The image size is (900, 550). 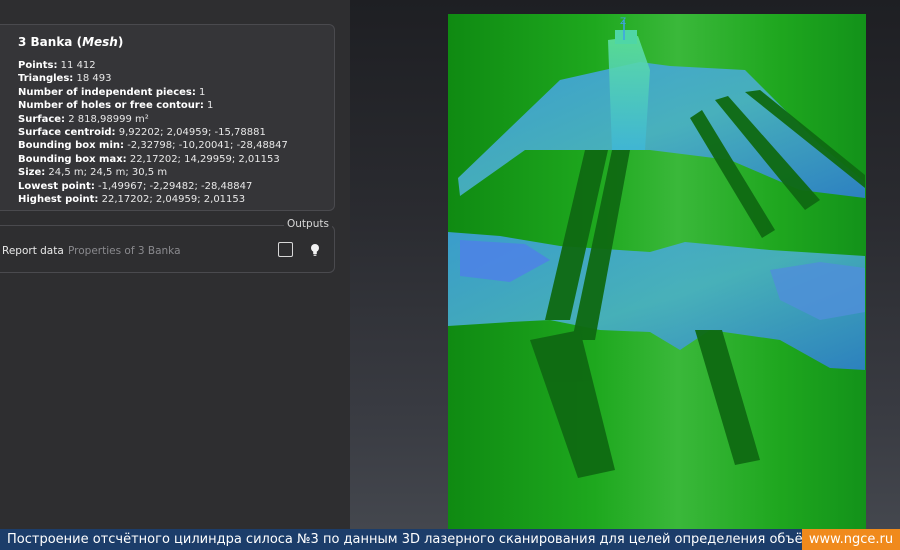 I want to click on lightbulb-icon, so click(x=315, y=250).